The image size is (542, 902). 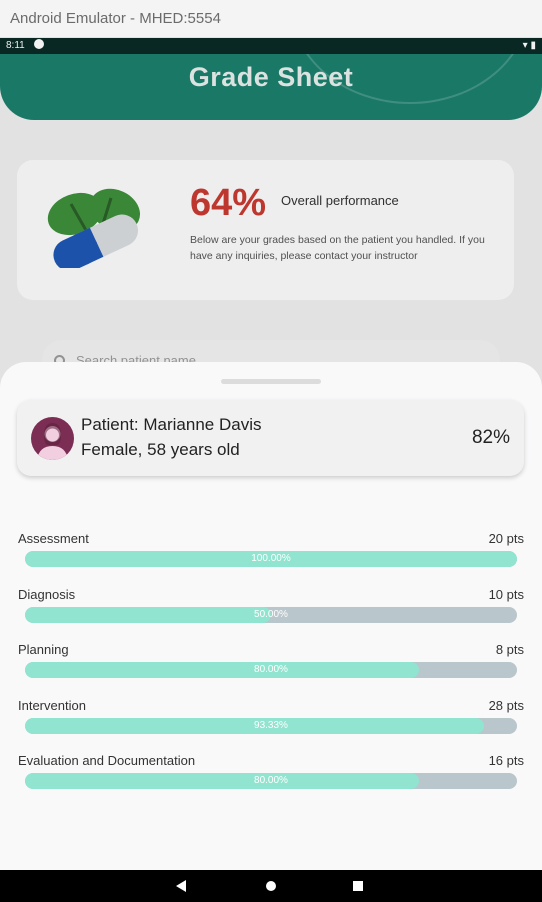 I want to click on grade-row-assessment: Assessment 20 pts 100.00%, so click(x=270, y=551).